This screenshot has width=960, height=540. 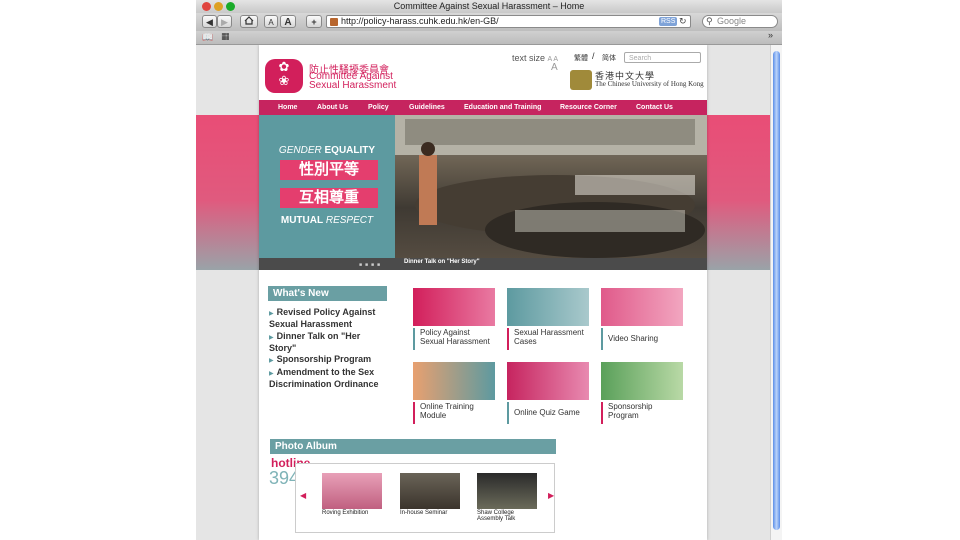 I want to click on whats-new-item: ▶ Sponsorship Program, so click(x=325, y=360).